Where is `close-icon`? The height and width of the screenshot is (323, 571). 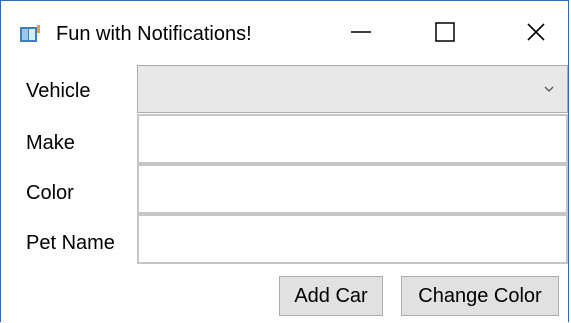
close-icon is located at coordinates (536, 34).